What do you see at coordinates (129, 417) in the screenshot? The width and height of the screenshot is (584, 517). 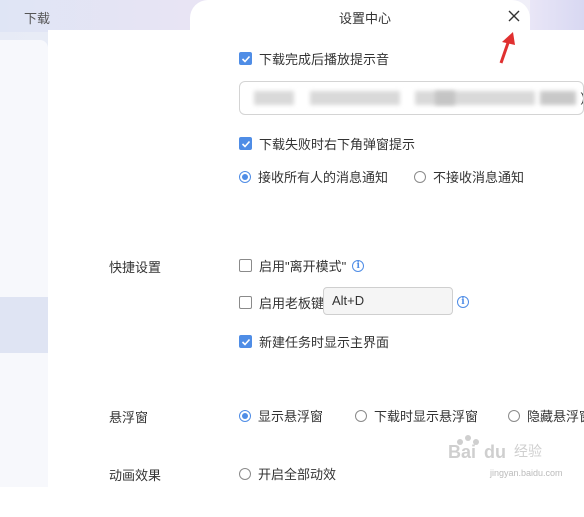 I see `float-window-section-label: 悬浮窗` at bounding box center [129, 417].